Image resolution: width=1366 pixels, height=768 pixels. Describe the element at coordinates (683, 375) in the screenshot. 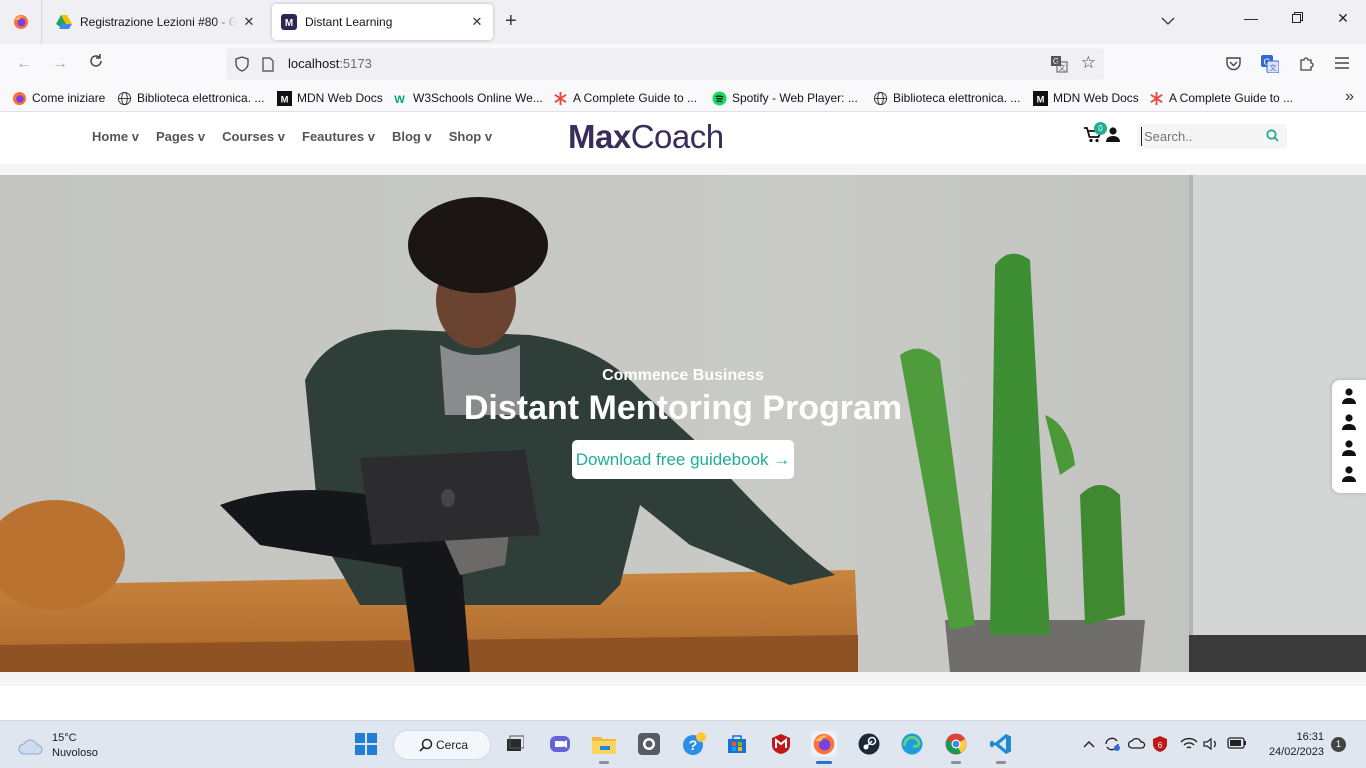

I see `hero-subtitle: Commence Business` at that location.